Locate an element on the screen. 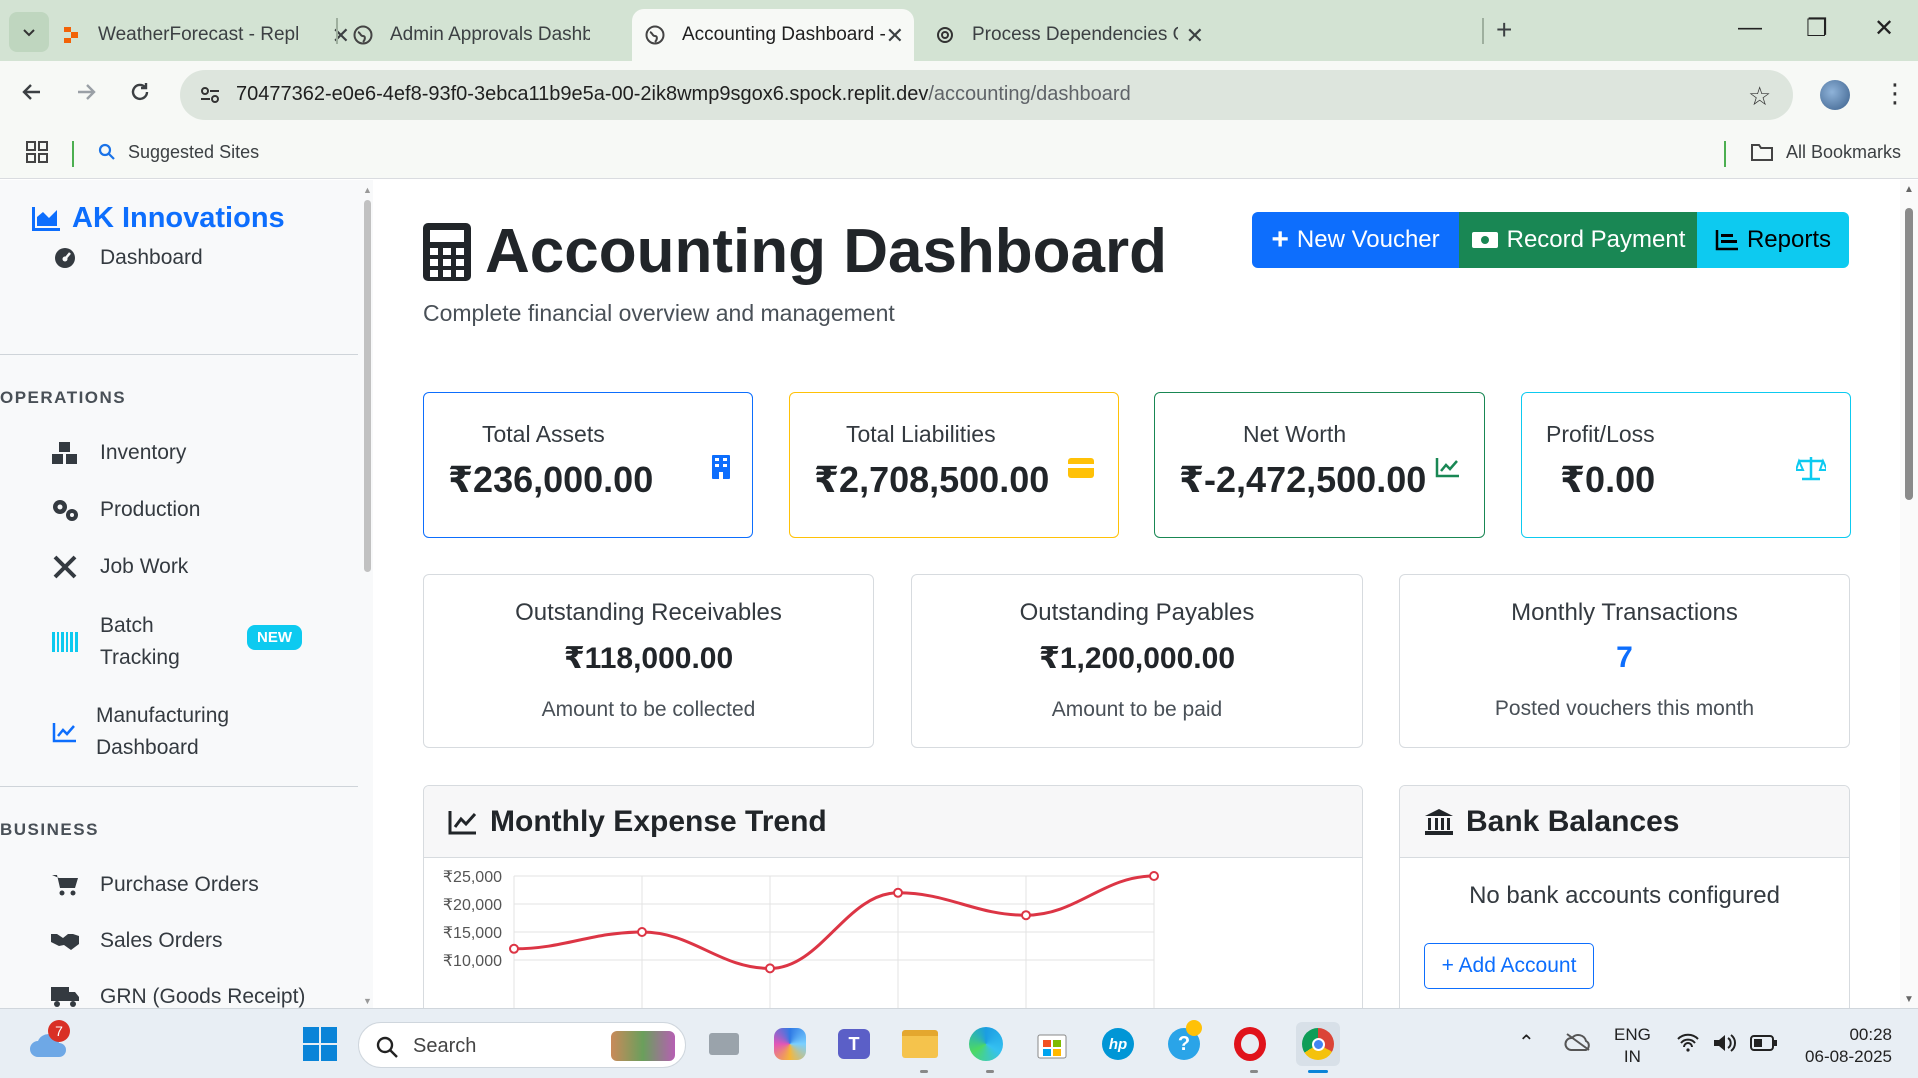 The height and width of the screenshot is (1078, 1918). tab-accounting-dashboard: Accounting Dashboard - Factory ✕ is located at coordinates (773, 35).